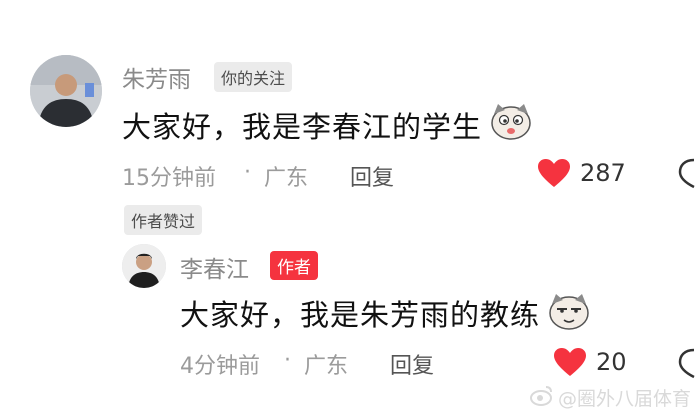  Describe the element at coordinates (214, 267) in the screenshot. I see `author-name: 李春江` at that location.